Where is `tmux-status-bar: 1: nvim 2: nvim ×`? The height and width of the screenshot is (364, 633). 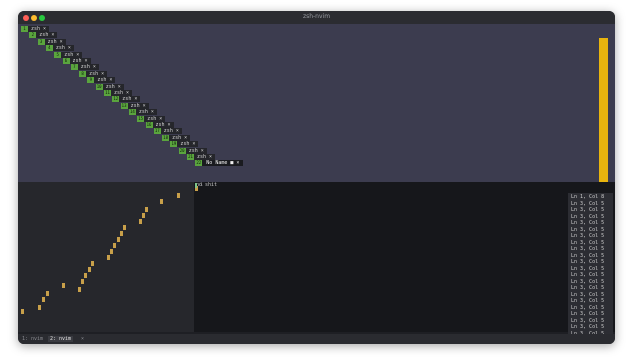 tmux-status-bar: 1: nvim 2: nvim × is located at coordinates (316, 339).